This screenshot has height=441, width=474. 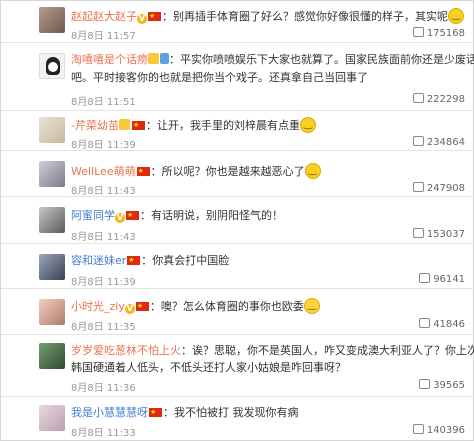 What do you see at coordinates (222, 125) in the screenshot?
I see `comment-text: ：让开，我手里的刘梓晨有点重` at bounding box center [222, 125].